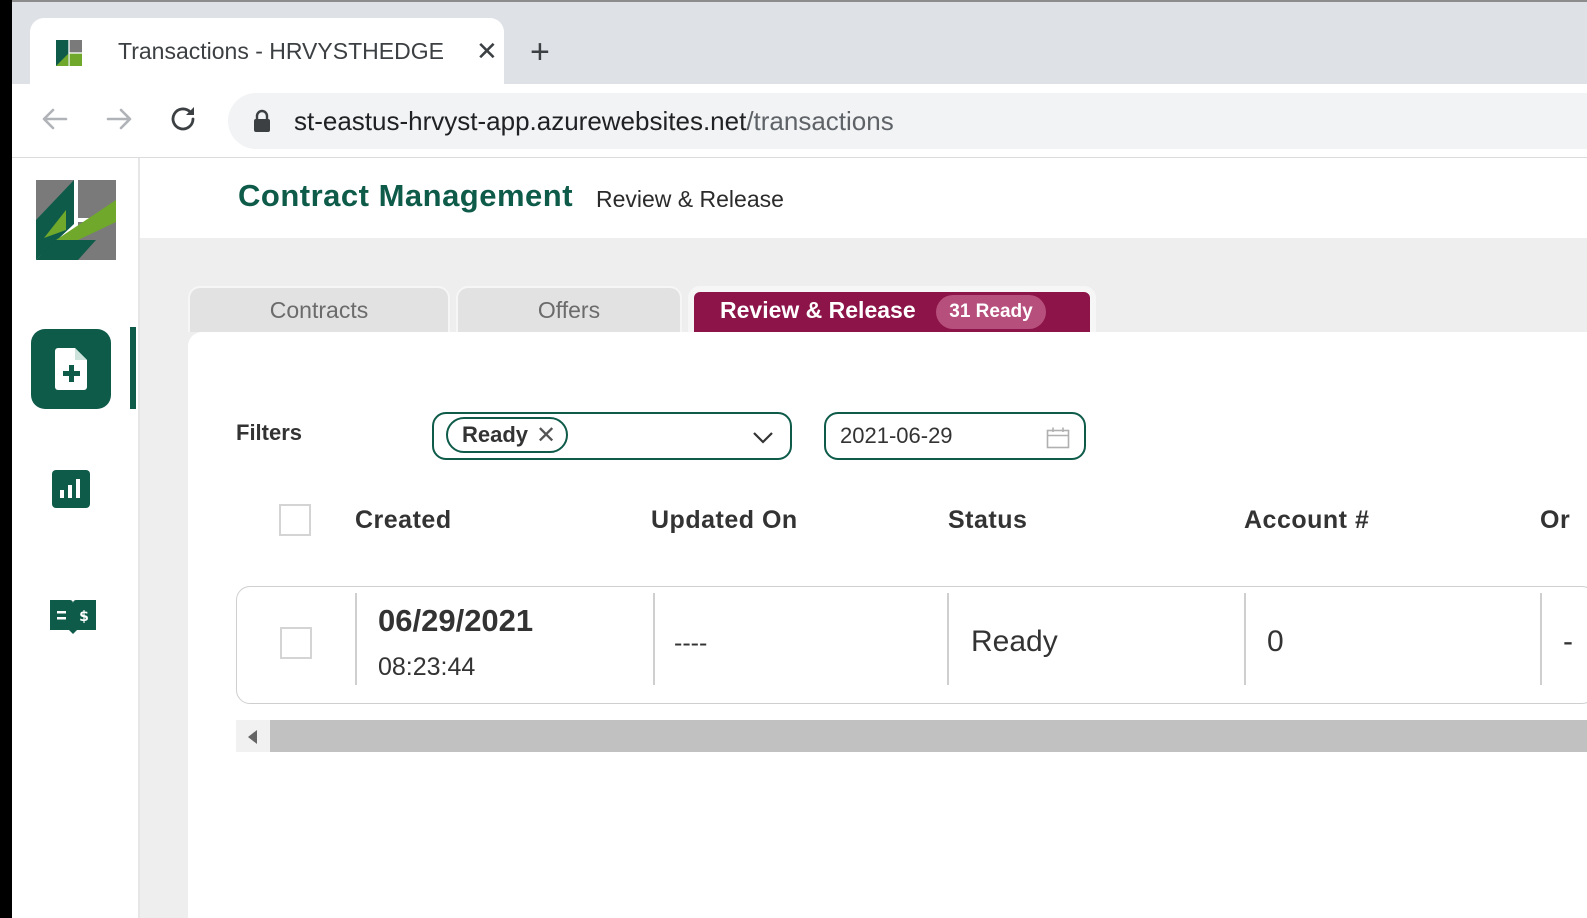 The height and width of the screenshot is (918, 1587). Describe the element at coordinates (987, 520) in the screenshot. I see `column-header-status: Status` at that location.